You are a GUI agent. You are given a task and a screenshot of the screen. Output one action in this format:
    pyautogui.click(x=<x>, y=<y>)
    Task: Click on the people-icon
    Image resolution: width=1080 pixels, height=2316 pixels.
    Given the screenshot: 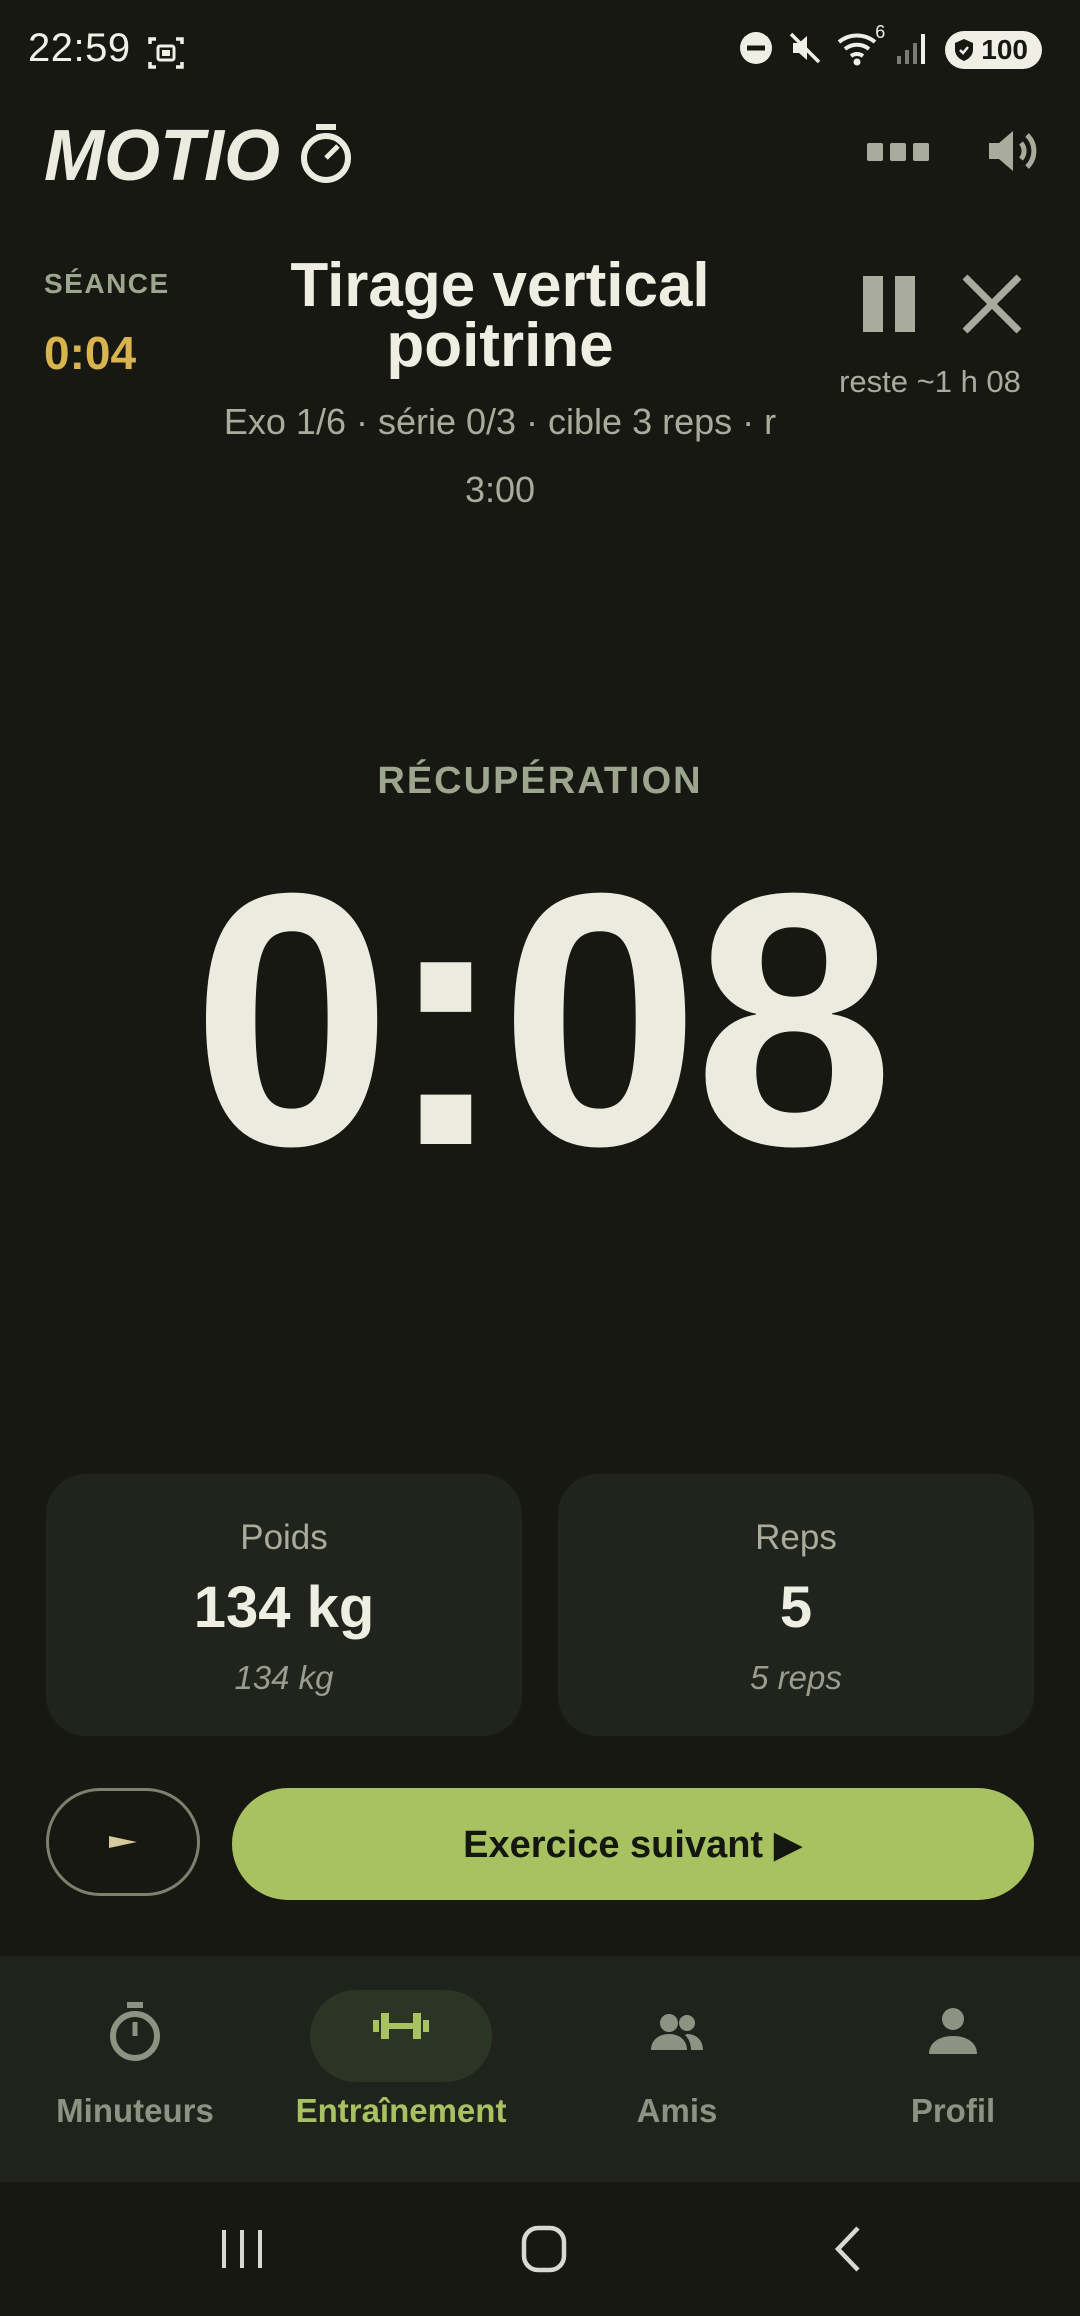 What is the action you would take?
    pyautogui.click(x=677, y=2032)
    